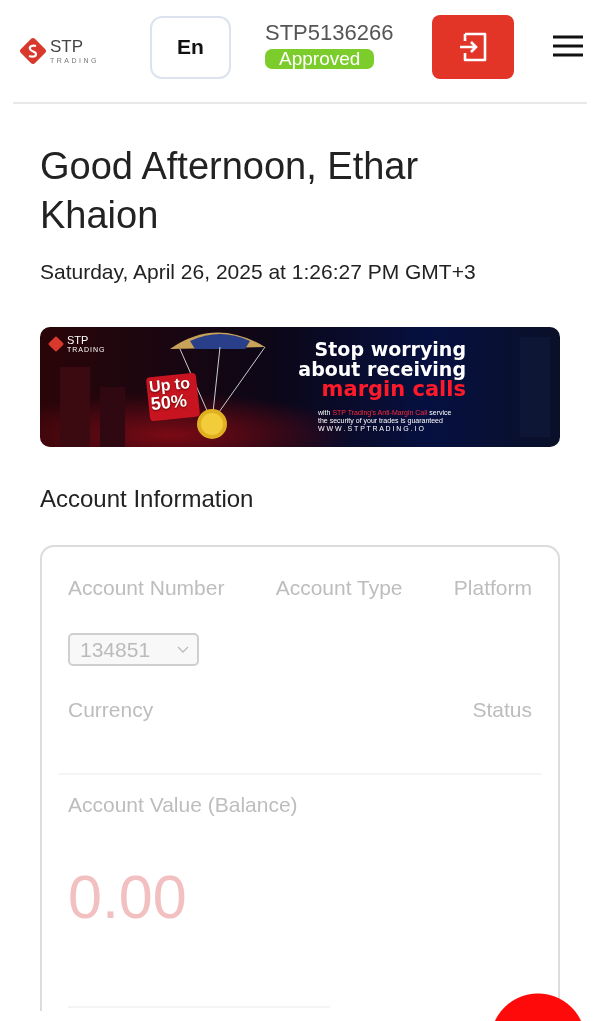 The height and width of the screenshot is (1021, 600). Describe the element at coordinates (56, 344) in the screenshot. I see `logo-icon` at that location.